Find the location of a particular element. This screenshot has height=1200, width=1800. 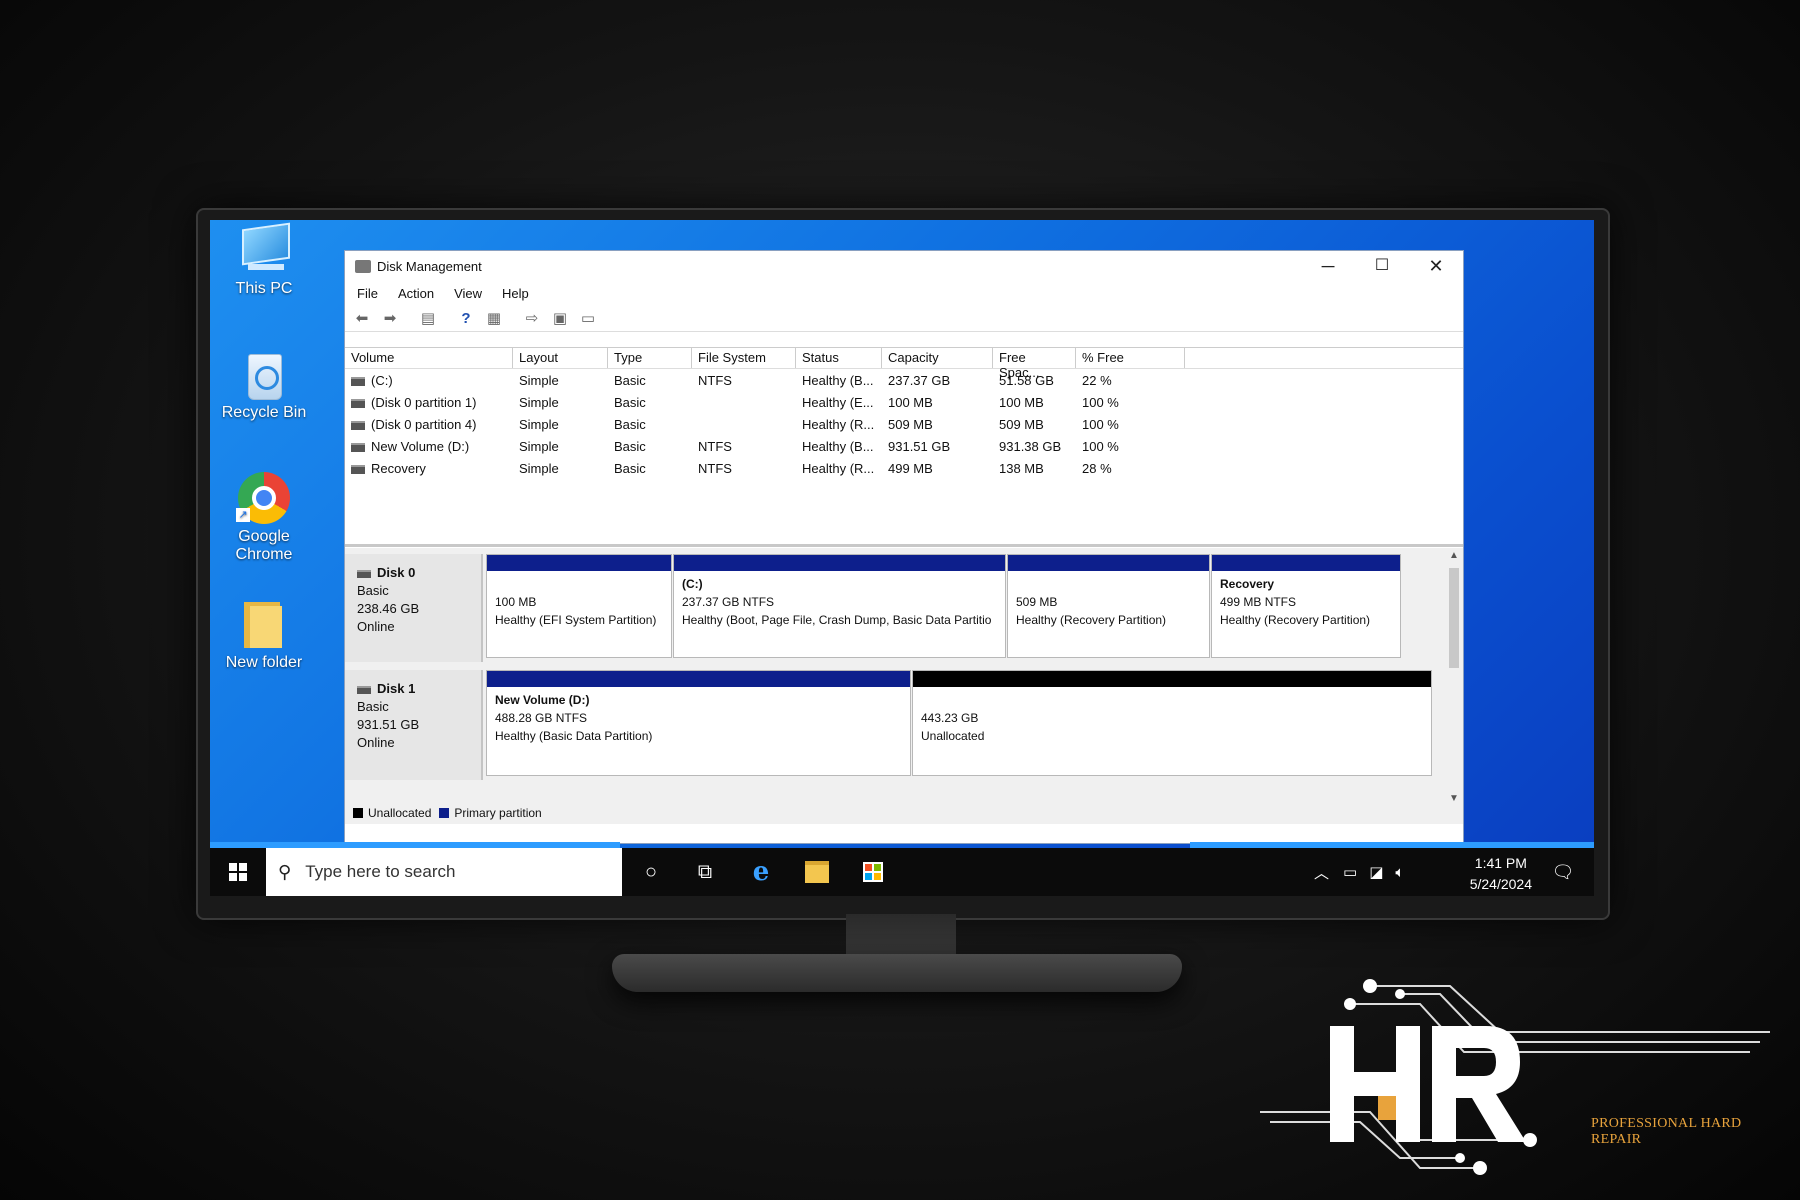

column-header-percent-free: % Free is located at coordinates (1130, 358).